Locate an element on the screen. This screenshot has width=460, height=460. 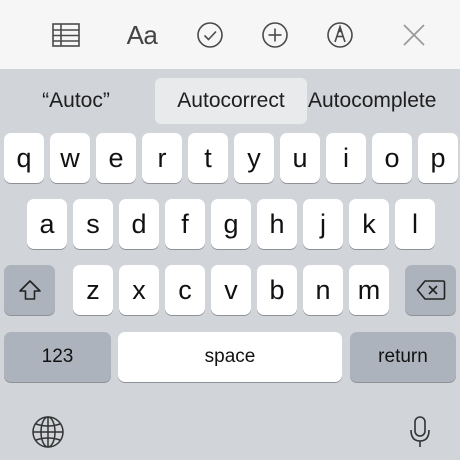
key-x: x is located at coordinates (139, 290).